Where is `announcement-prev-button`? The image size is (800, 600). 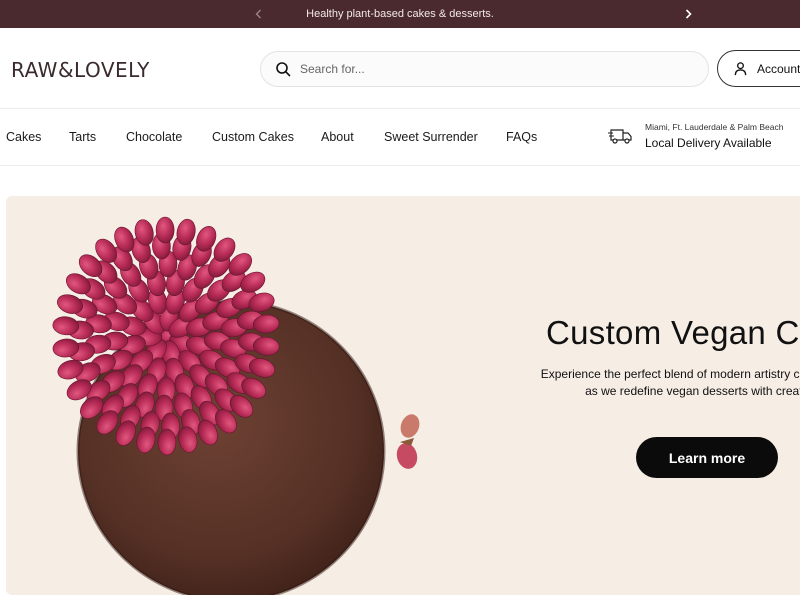
announcement-prev-button is located at coordinates (259, 14).